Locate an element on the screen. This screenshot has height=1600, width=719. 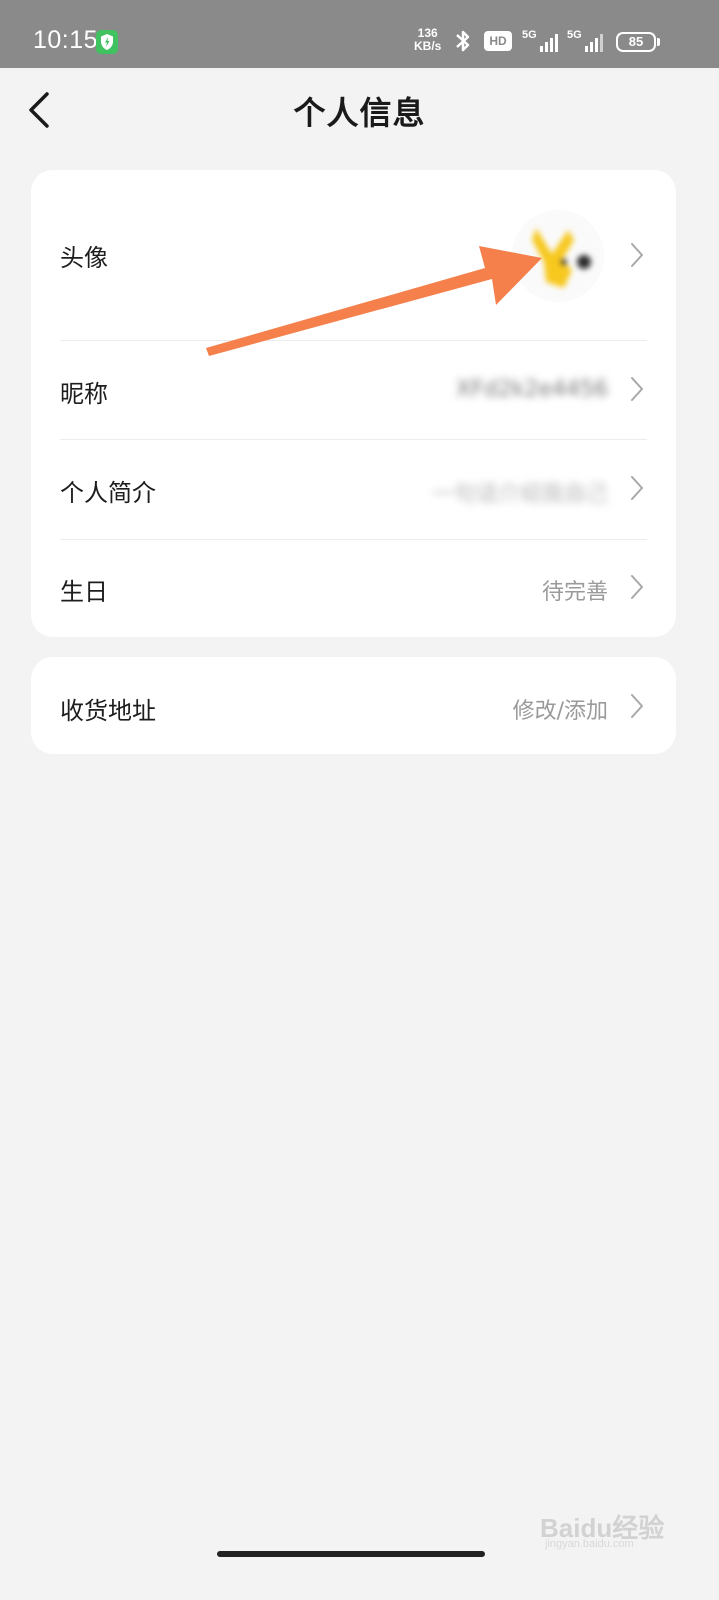
status-bar: 10:15 136 KB/s HD 5G 5G 85 is located at coordinates (359, 34).